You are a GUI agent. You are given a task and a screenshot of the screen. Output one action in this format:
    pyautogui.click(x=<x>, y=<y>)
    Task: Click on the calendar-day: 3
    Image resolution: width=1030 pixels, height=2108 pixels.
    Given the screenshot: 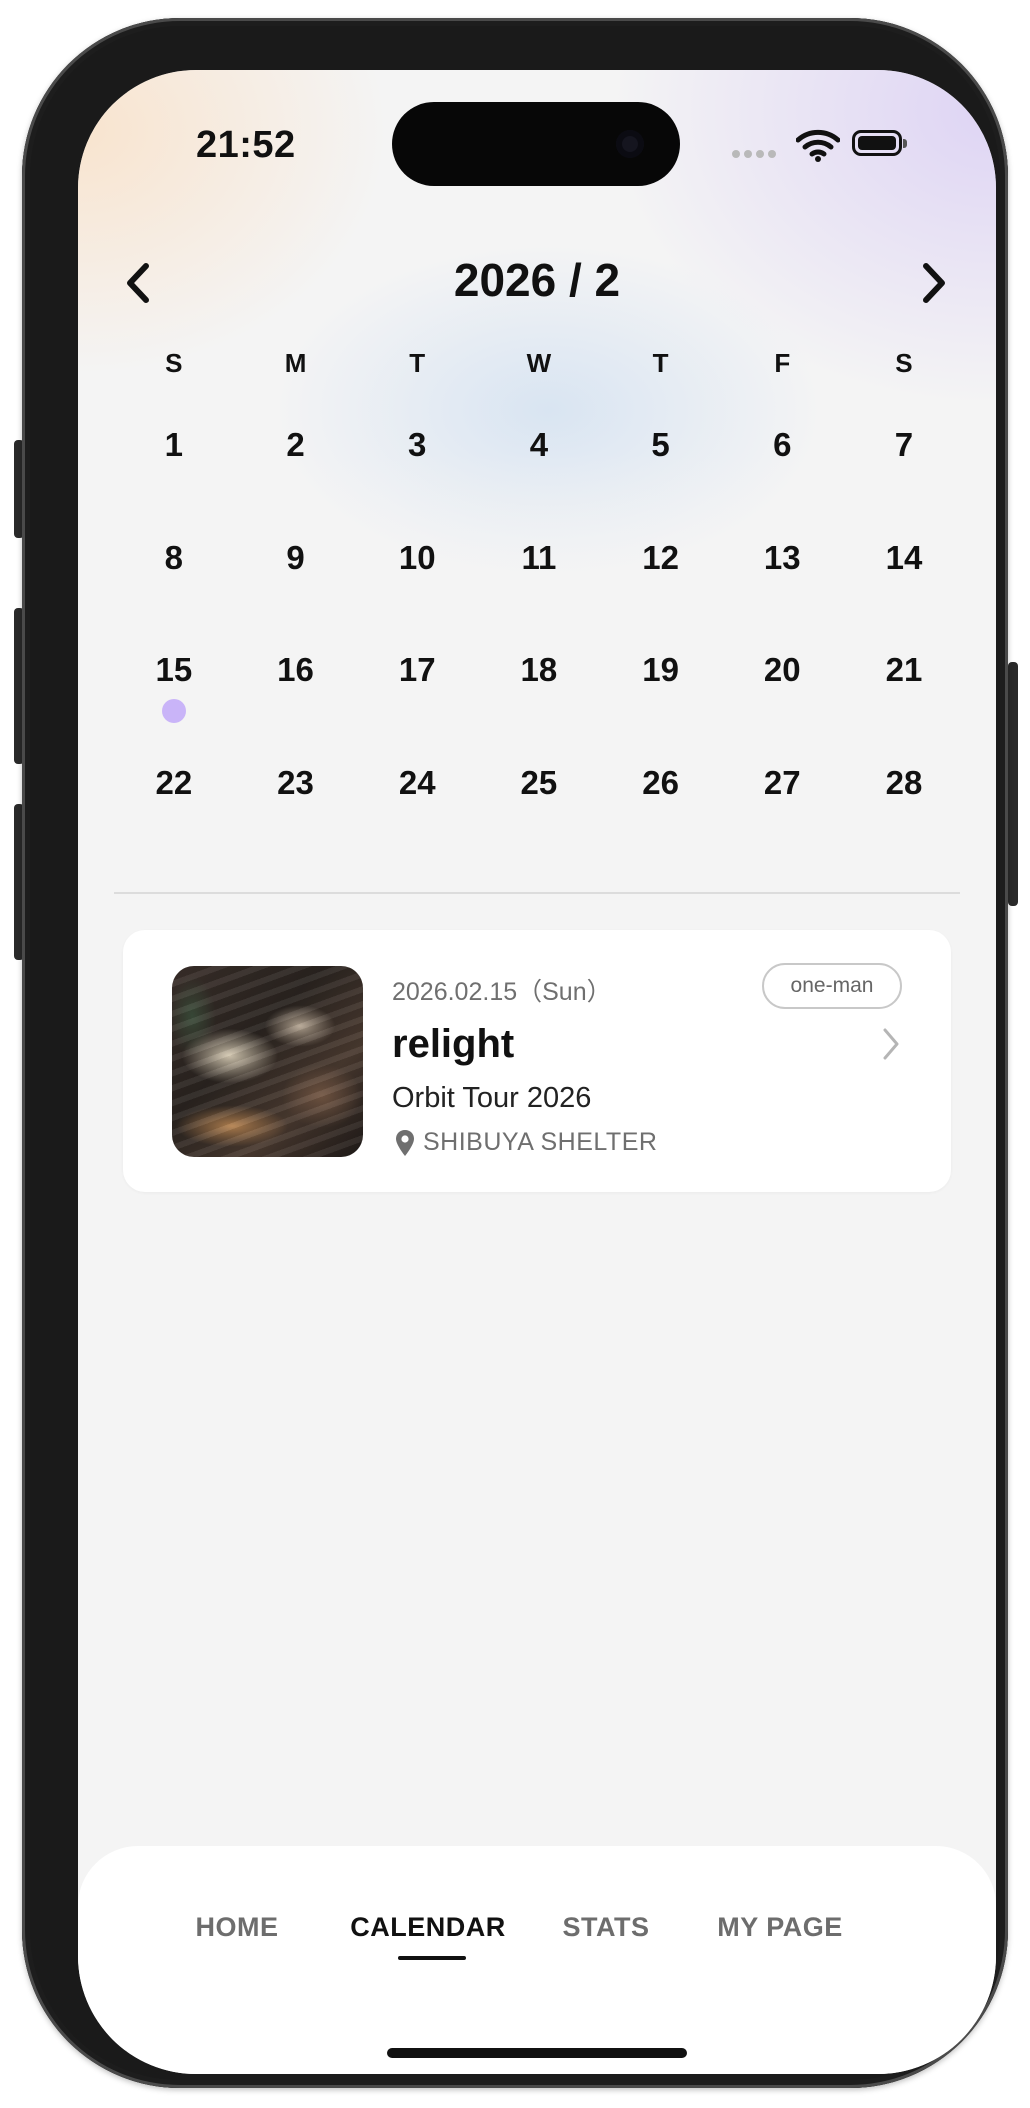 What is the action you would take?
    pyautogui.click(x=417, y=476)
    